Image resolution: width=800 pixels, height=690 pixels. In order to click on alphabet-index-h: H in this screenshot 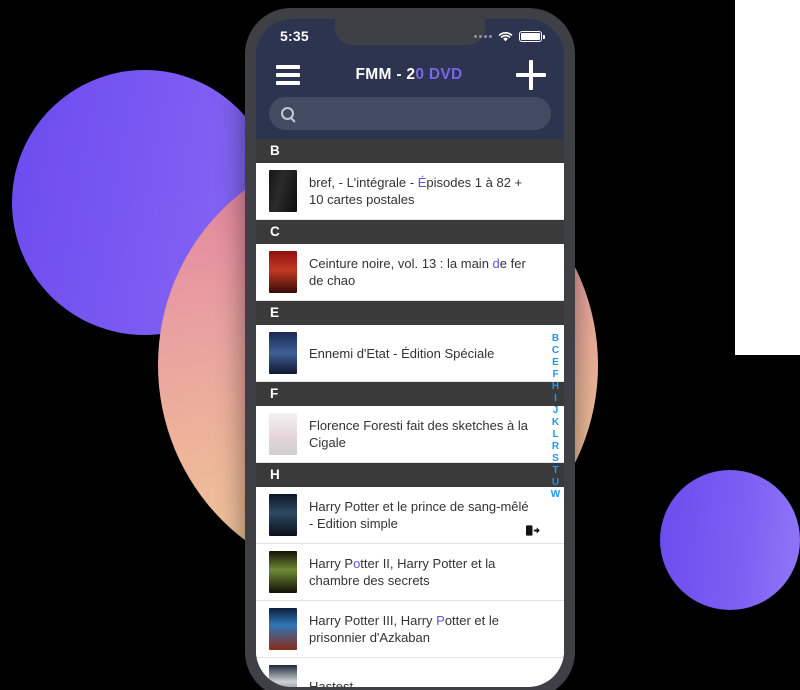, I will do `click(555, 386)`.